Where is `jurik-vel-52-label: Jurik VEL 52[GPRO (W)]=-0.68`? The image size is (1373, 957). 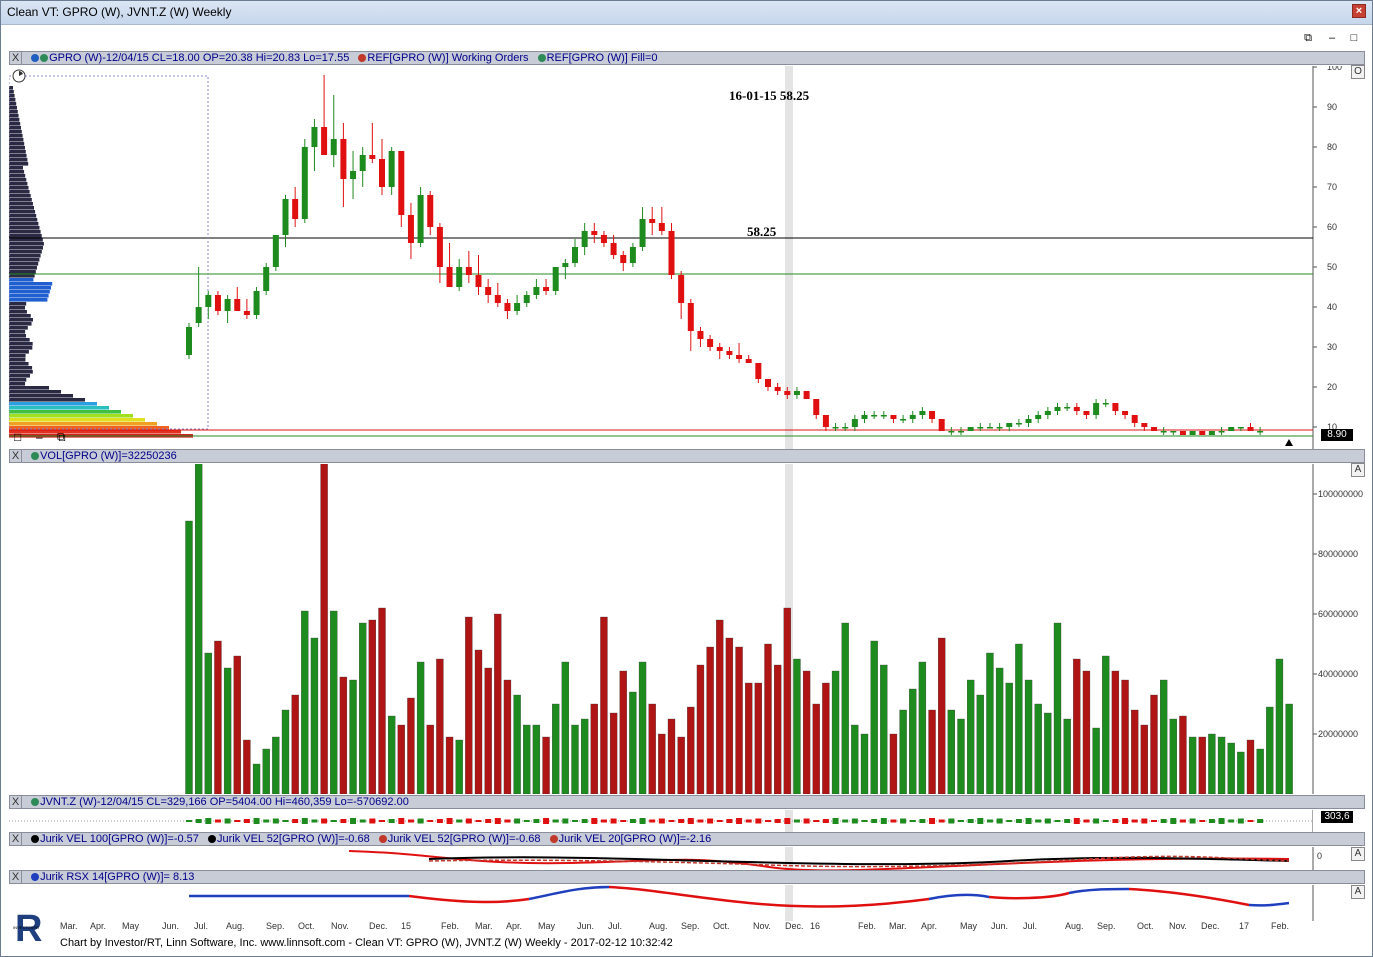 jurik-vel-52-label: Jurik VEL 52[GPRO (W)]=-0.68 is located at coordinates (293, 839).